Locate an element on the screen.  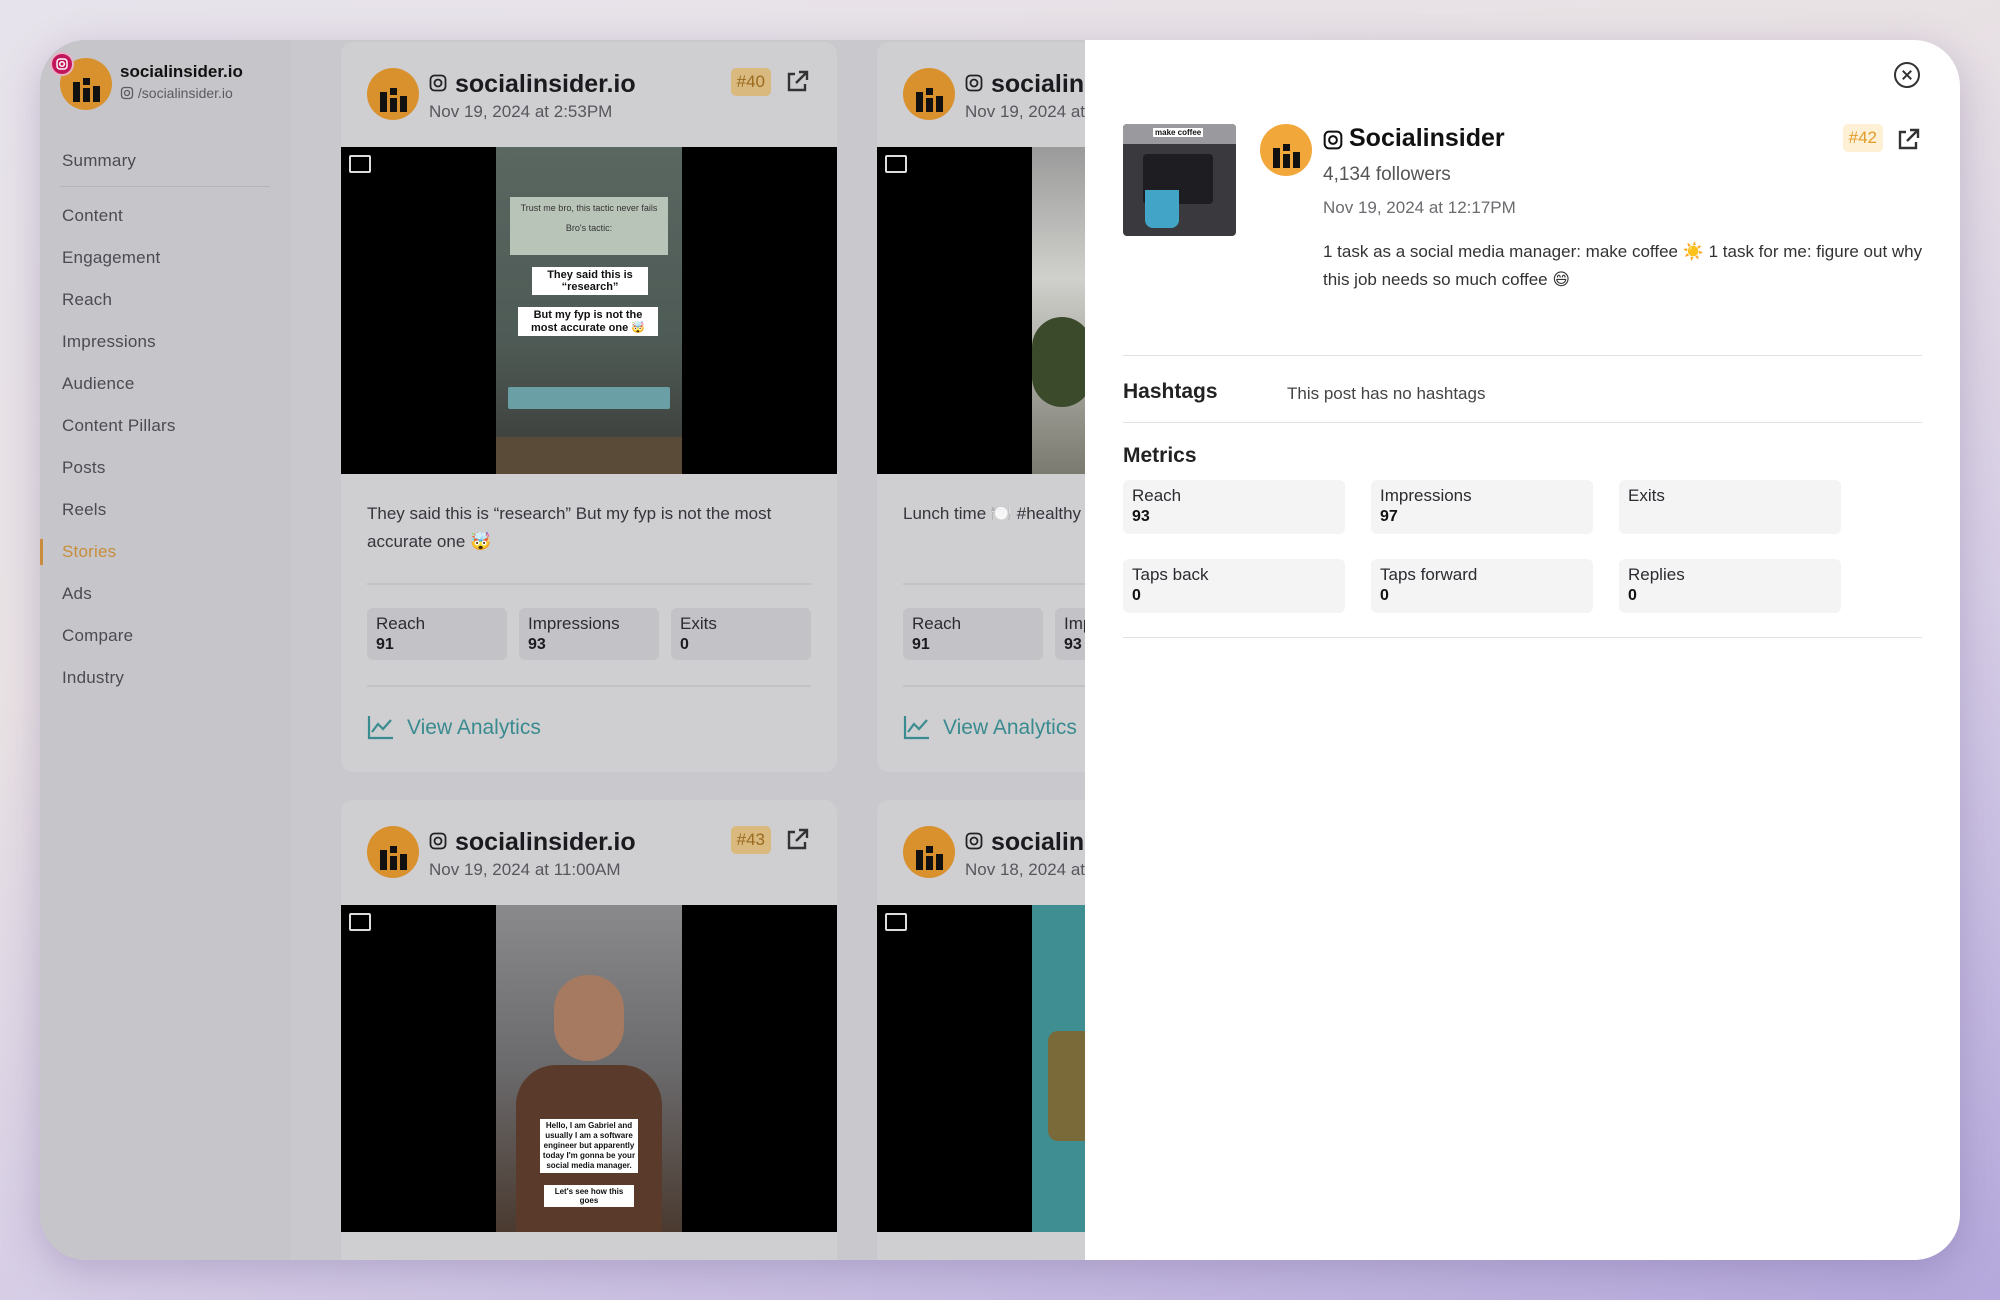
metric-taps-back: Taps back 0 is located at coordinates (1234, 586).